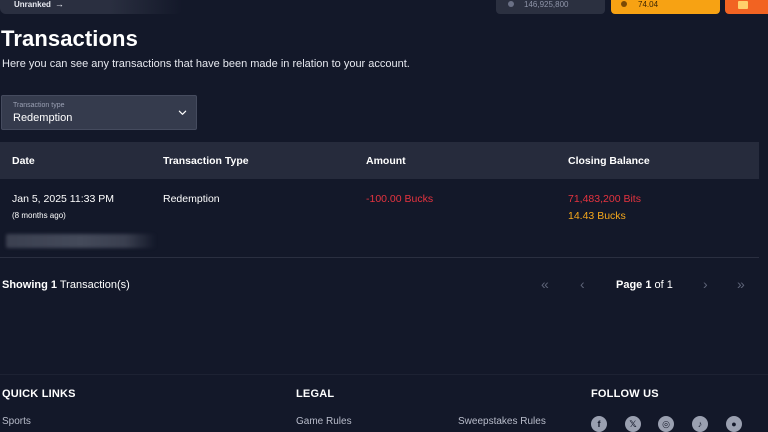 Image resolution: width=768 pixels, height=432 pixels. What do you see at coordinates (502, 421) in the screenshot?
I see `footer-link-sweepstakes-rules: Sweepstakes Rules` at bounding box center [502, 421].